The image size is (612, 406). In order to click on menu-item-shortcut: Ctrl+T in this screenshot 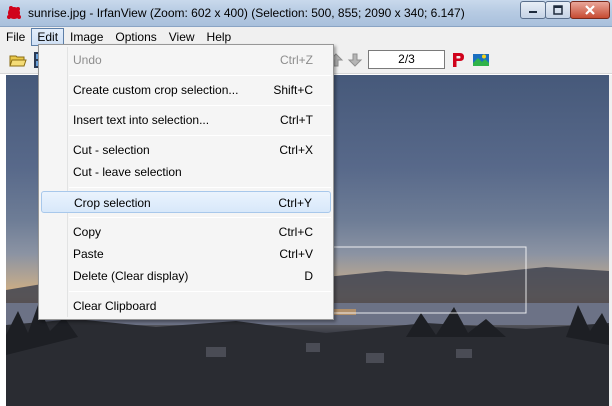, I will do `click(296, 120)`.